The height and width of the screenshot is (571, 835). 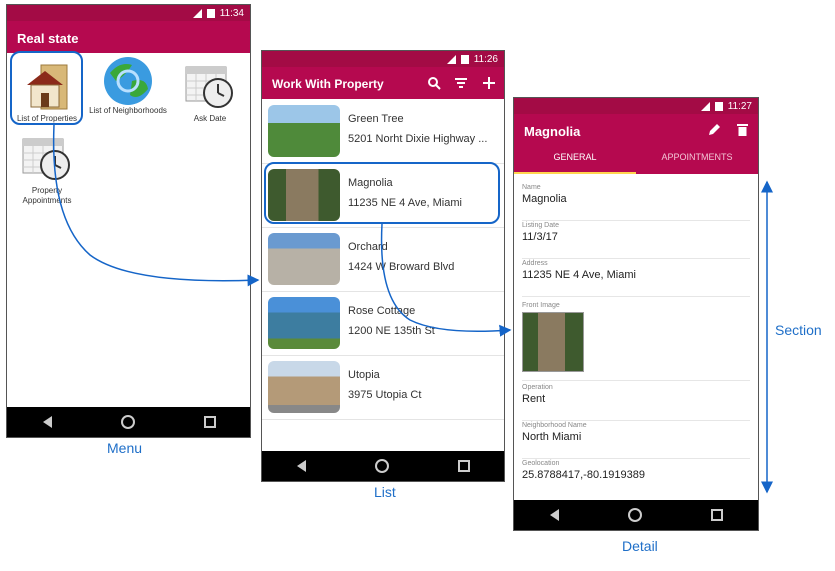 What do you see at coordinates (640, 546) in the screenshot?
I see `caption-detail: Detail` at bounding box center [640, 546].